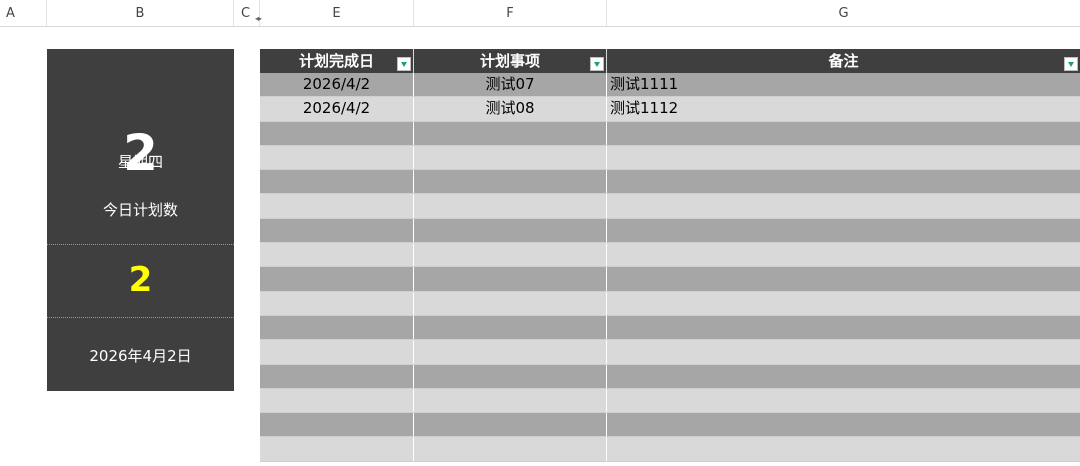 This screenshot has width=1080, height=466. What do you see at coordinates (843, 108) in the screenshot?
I see `table-cell: 测试1112` at bounding box center [843, 108].